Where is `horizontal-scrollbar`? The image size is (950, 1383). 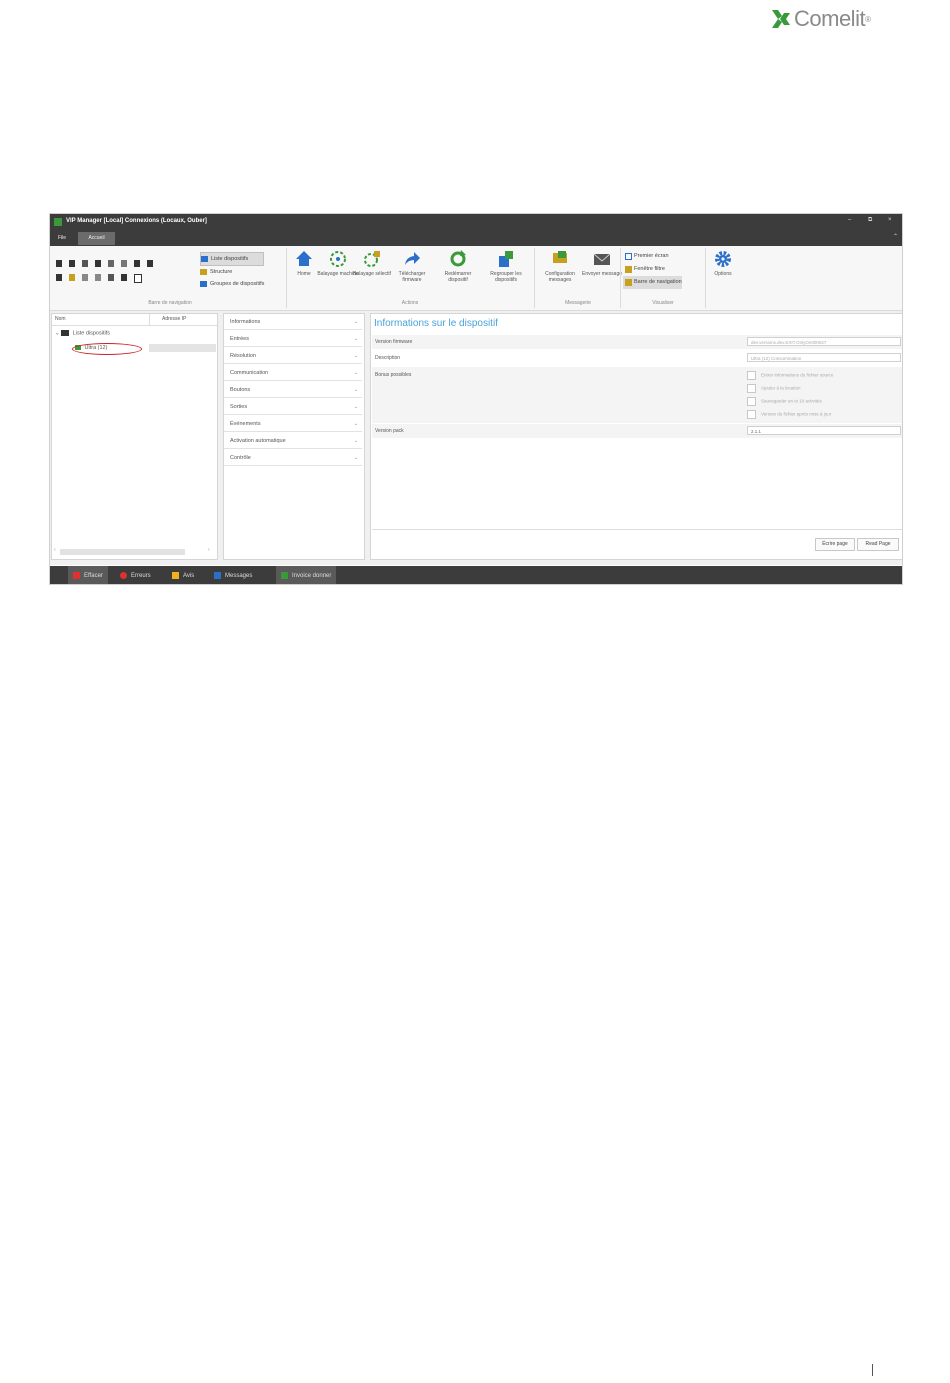 horizontal-scrollbar is located at coordinates (122, 552).